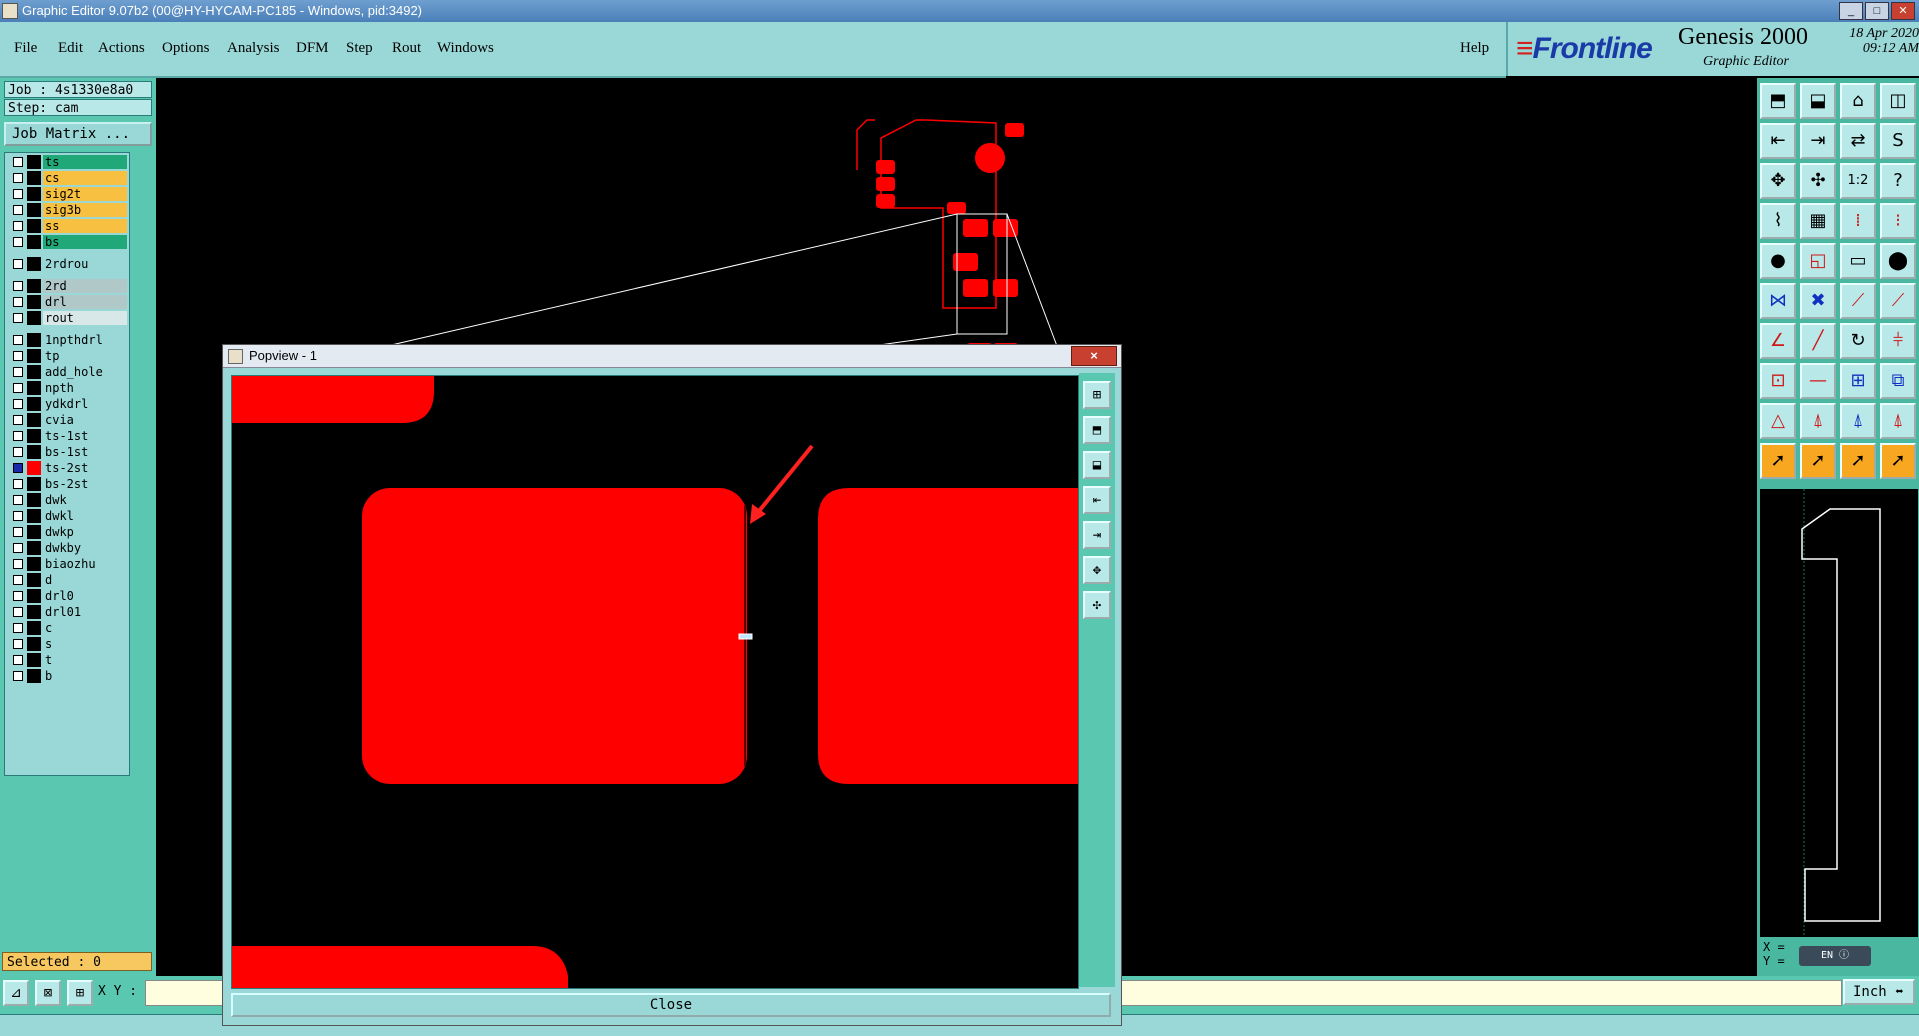  Describe the element at coordinates (67, 644) in the screenshot. I see `layer-row: s` at that location.